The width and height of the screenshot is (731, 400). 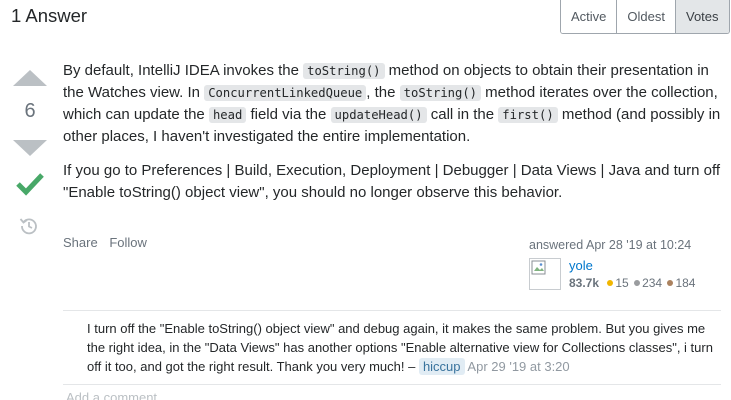 What do you see at coordinates (581, 265) in the screenshot?
I see `user-name-link: yole` at bounding box center [581, 265].